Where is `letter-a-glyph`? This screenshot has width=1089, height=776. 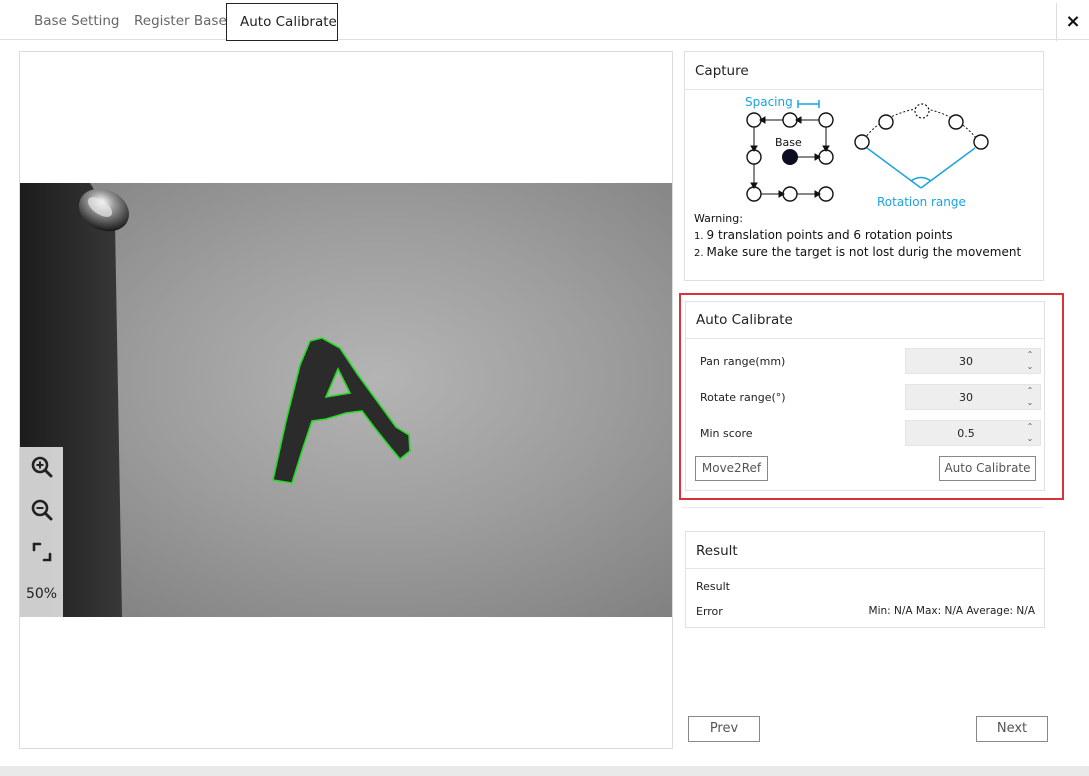 letter-a-glyph is located at coordinates (341, 410).